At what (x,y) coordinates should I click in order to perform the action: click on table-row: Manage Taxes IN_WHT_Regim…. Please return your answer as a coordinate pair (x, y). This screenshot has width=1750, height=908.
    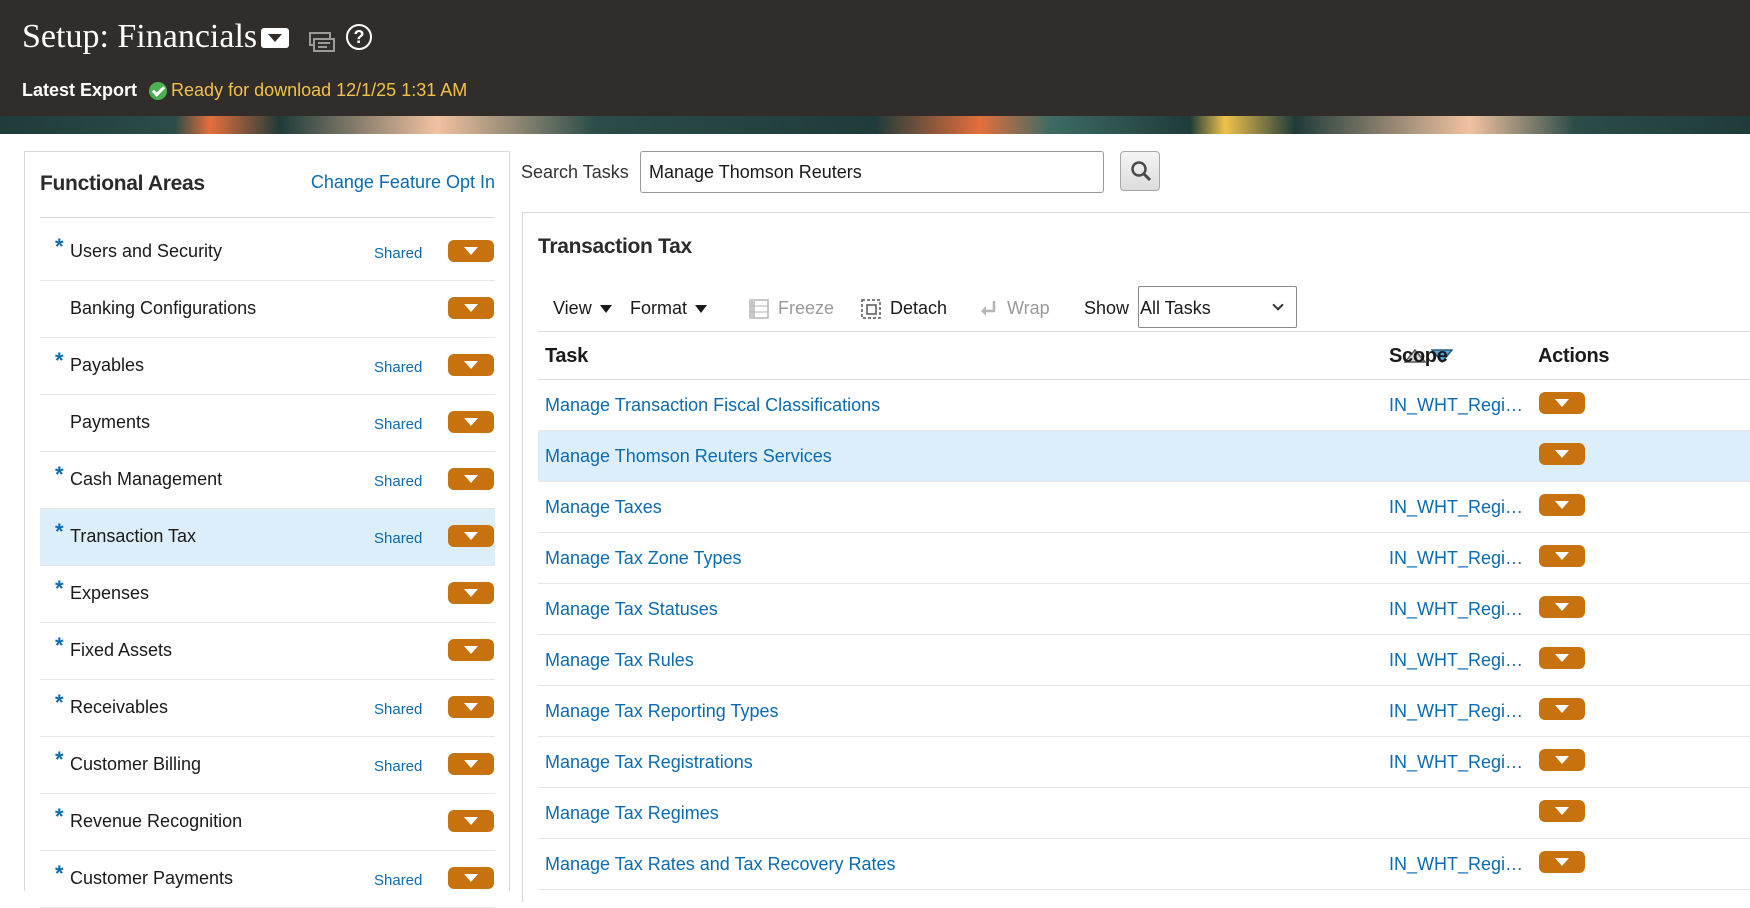
    Looking at the image, I should click on (1144, 507).